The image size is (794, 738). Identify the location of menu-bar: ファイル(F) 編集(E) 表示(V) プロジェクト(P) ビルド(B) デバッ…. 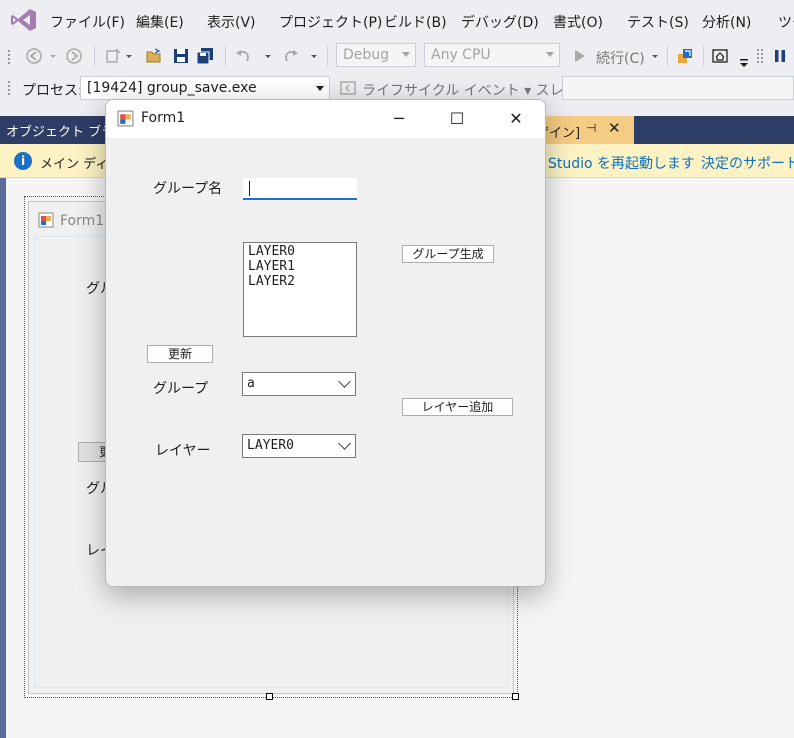
(397, 20).